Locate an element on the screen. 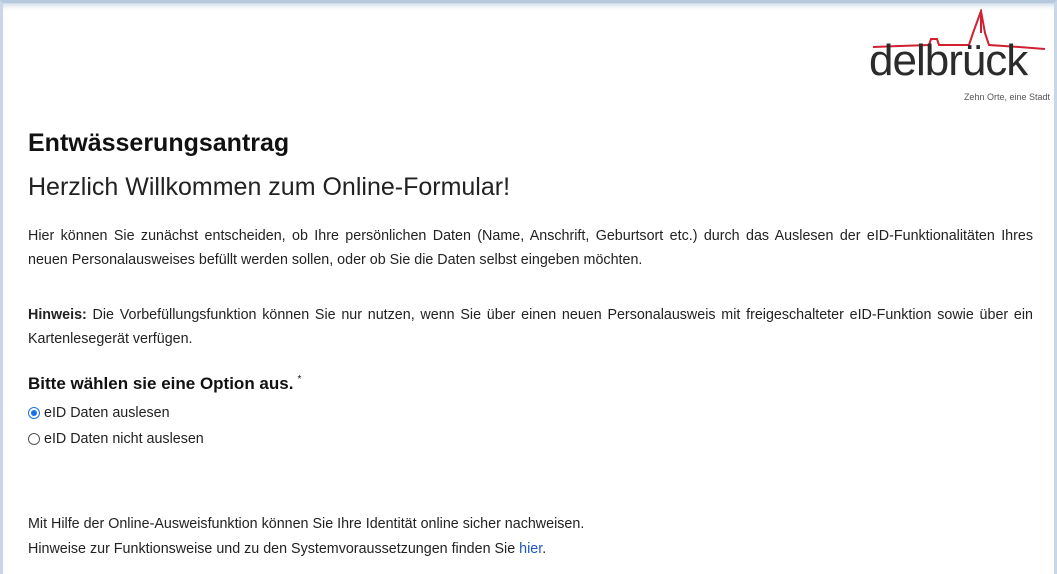  option-no-eid: eID Daten nicht auslesen is located at coordinates (116, 439).